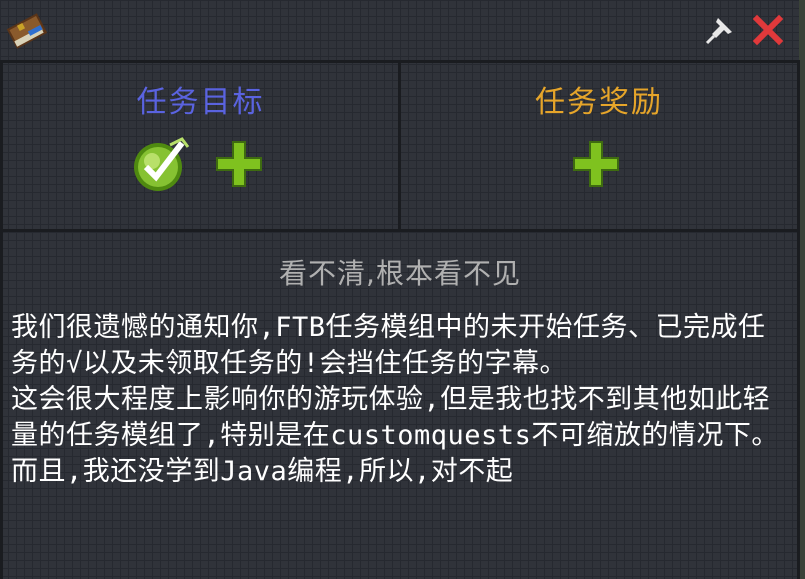 This screenshot has width=805, height=579. What do you see at coordinates (768, 30) in the screenshot?
I see `close-icon` at bounding box center [768, 30].